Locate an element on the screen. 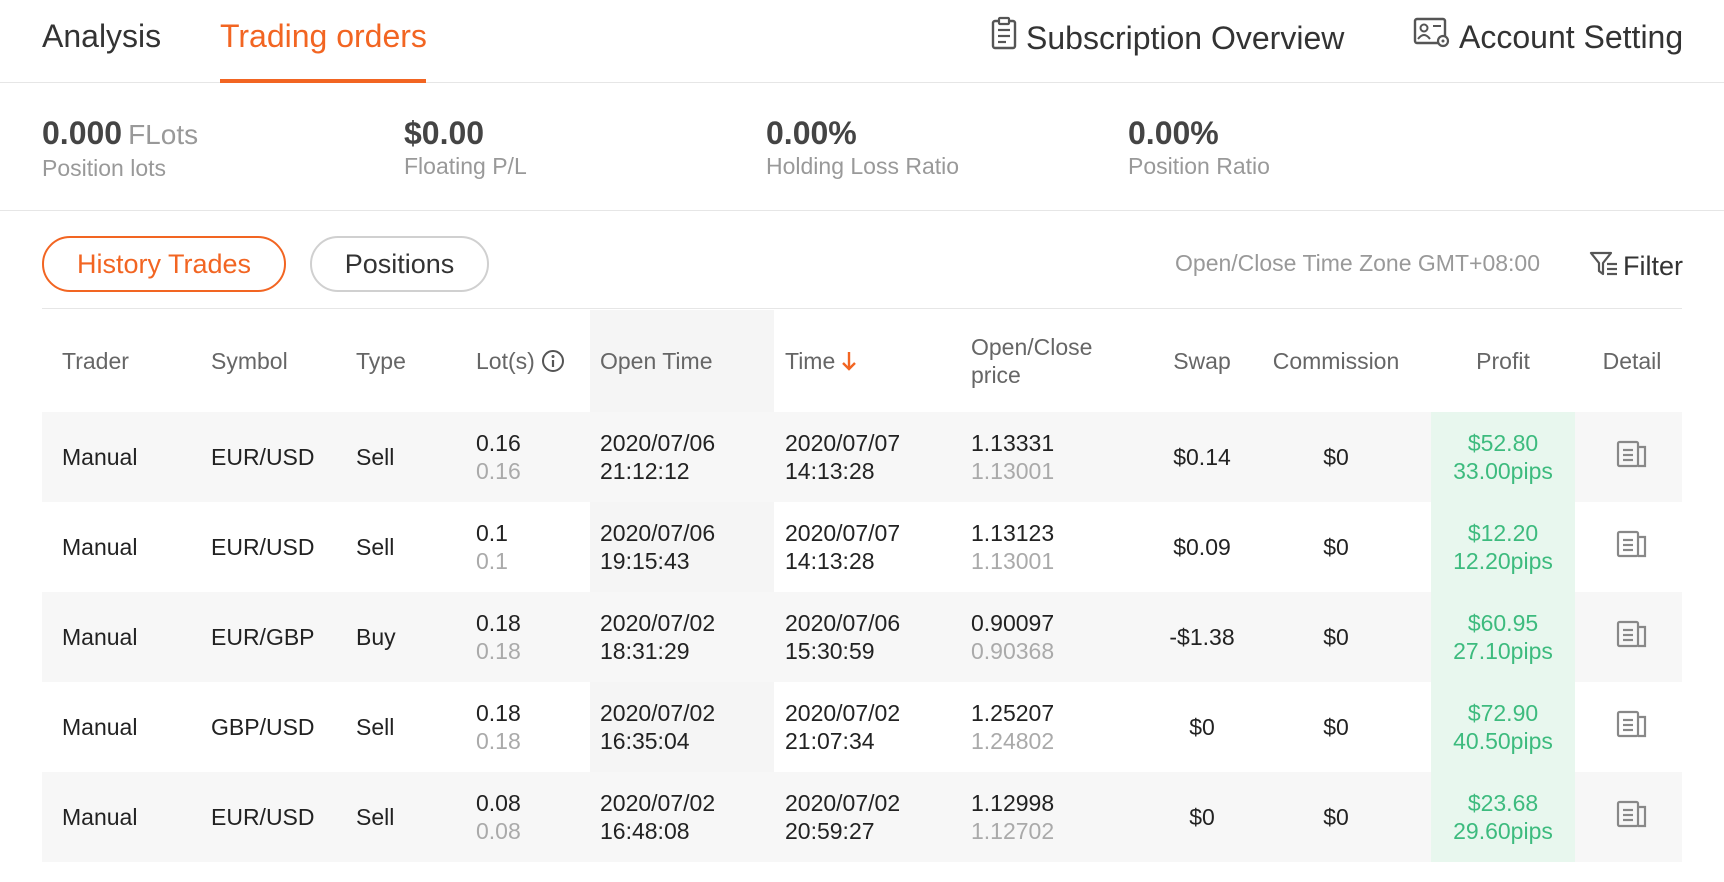 This screenshot has width=1724, height=882. position-lots-value: 0.000 is located at coordinates (82, 133).